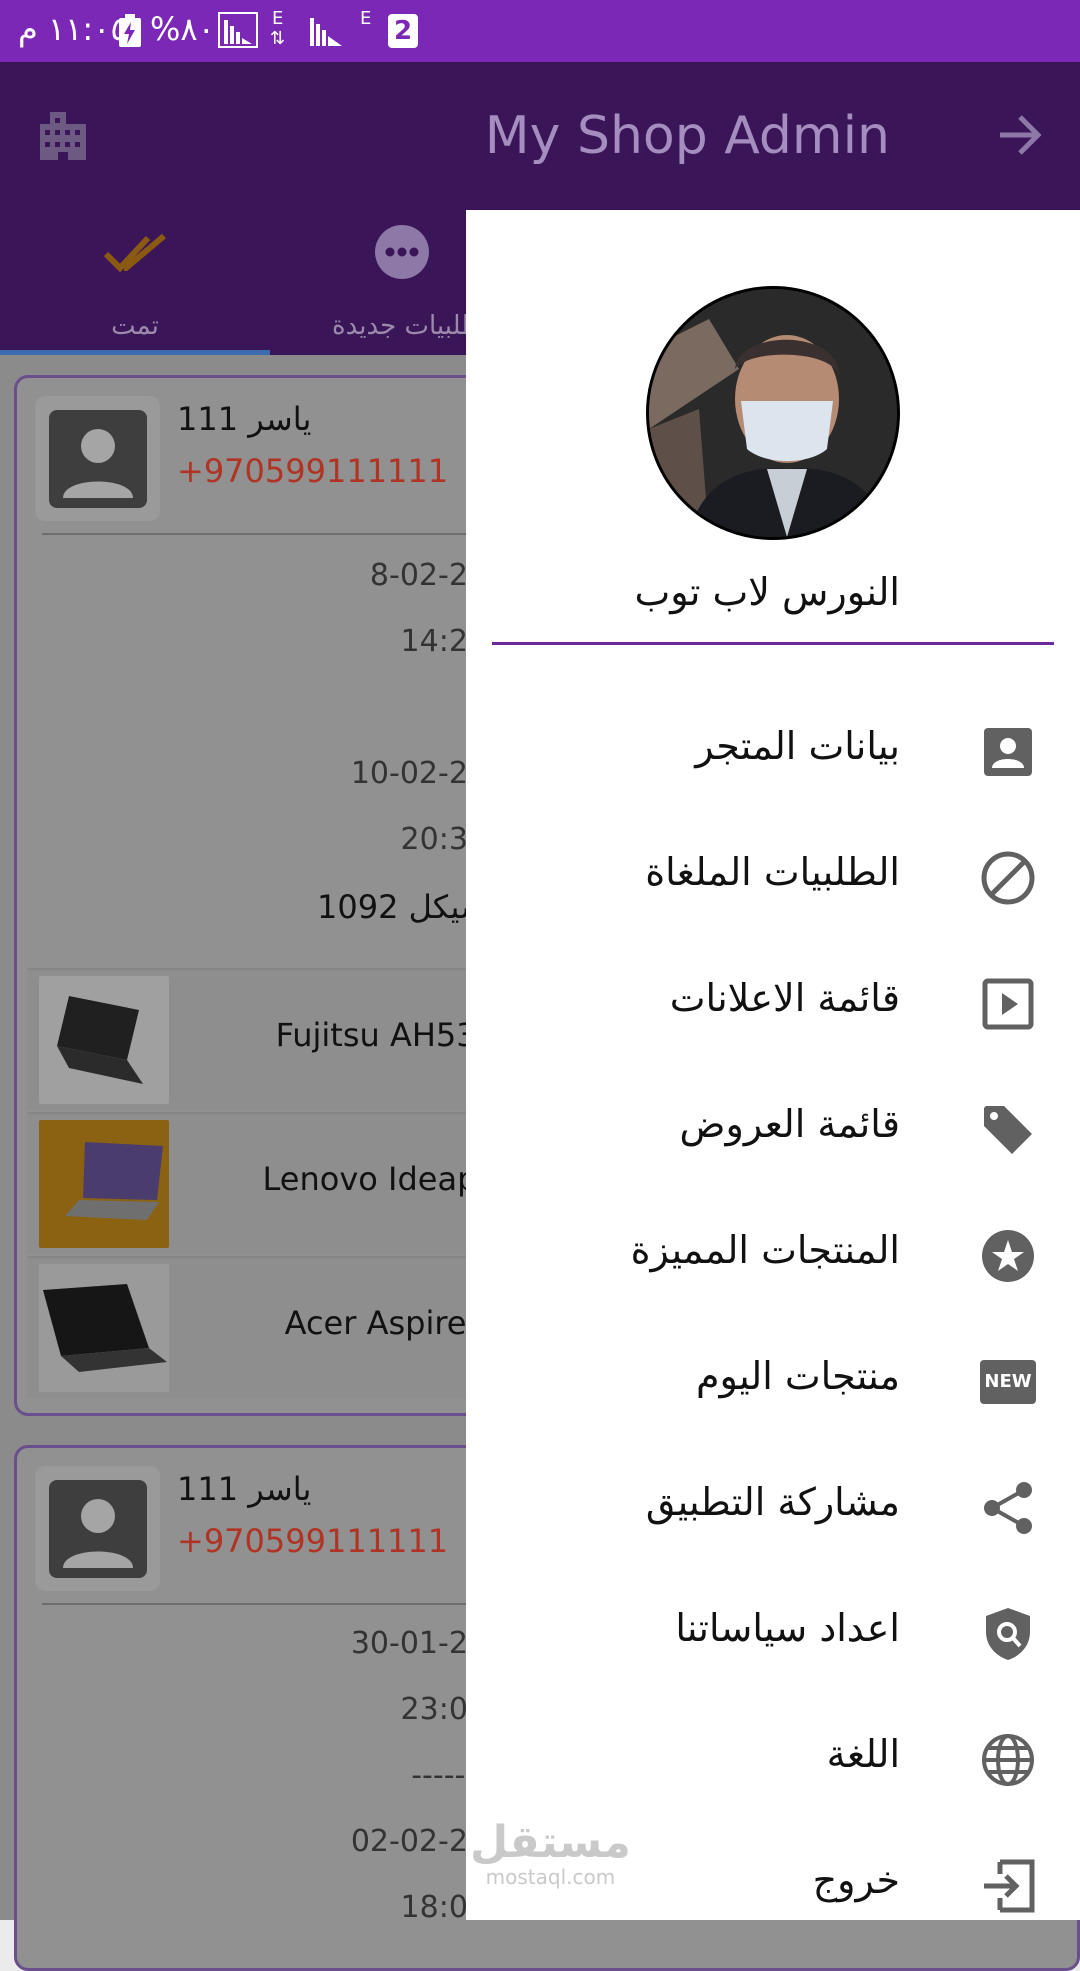 This screenshot has width=1080, height=1971. Describe the element at coordinates (402, 254) in the screenshot. I see `more-dots-icon` at that location.